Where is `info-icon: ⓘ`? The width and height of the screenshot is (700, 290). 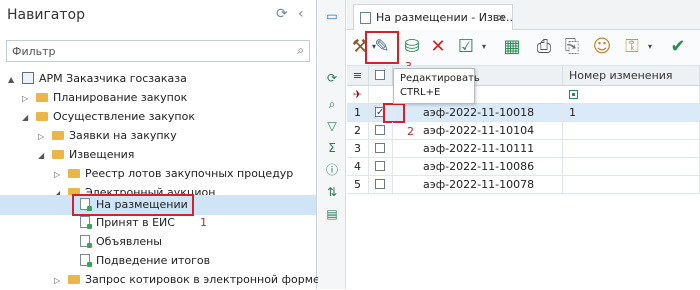 info-icon: ⓘ is located at coordinates (332, 170).